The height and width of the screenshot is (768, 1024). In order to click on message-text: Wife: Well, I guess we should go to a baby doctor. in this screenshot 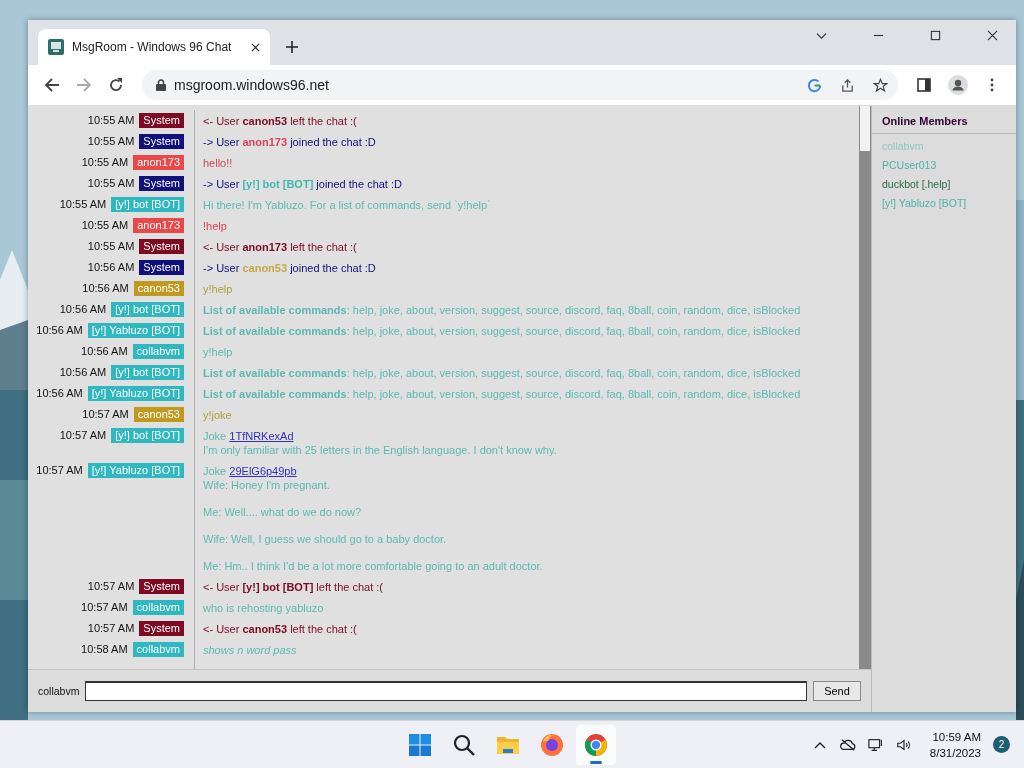, I will do `click(325, 539)`.